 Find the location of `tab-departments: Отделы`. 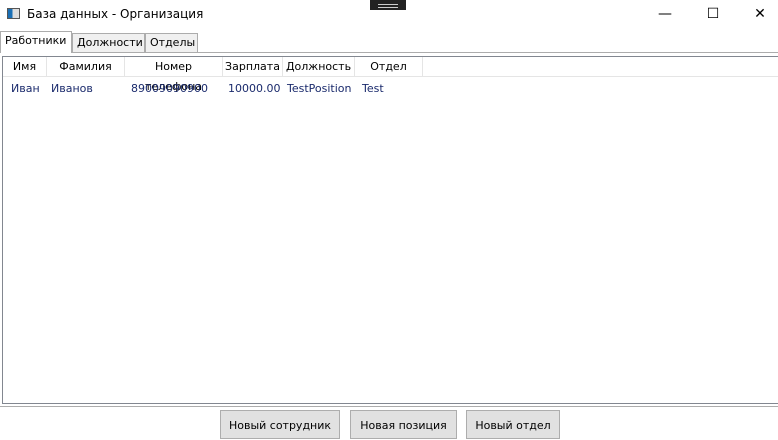

tab-departments: Отделы is located at coordinates (171, 42).